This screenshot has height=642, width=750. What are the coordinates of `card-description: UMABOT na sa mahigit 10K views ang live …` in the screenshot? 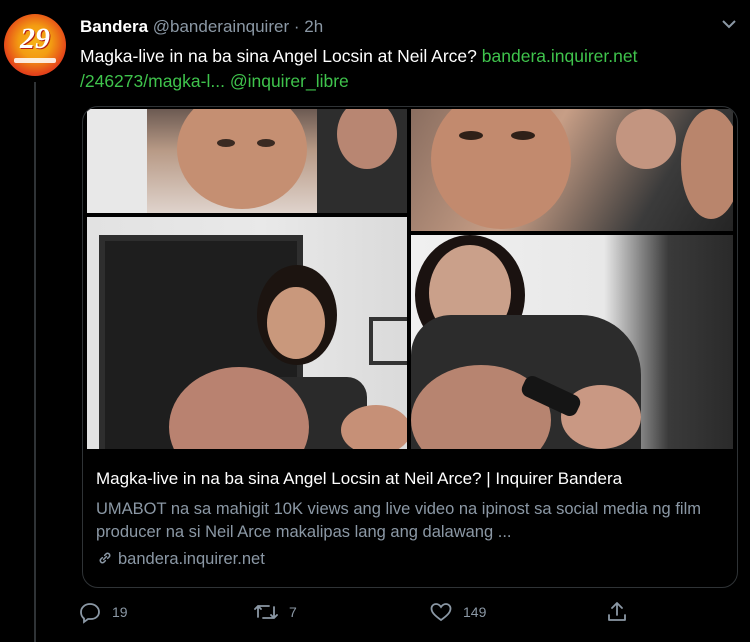 It's located at (398, 520).